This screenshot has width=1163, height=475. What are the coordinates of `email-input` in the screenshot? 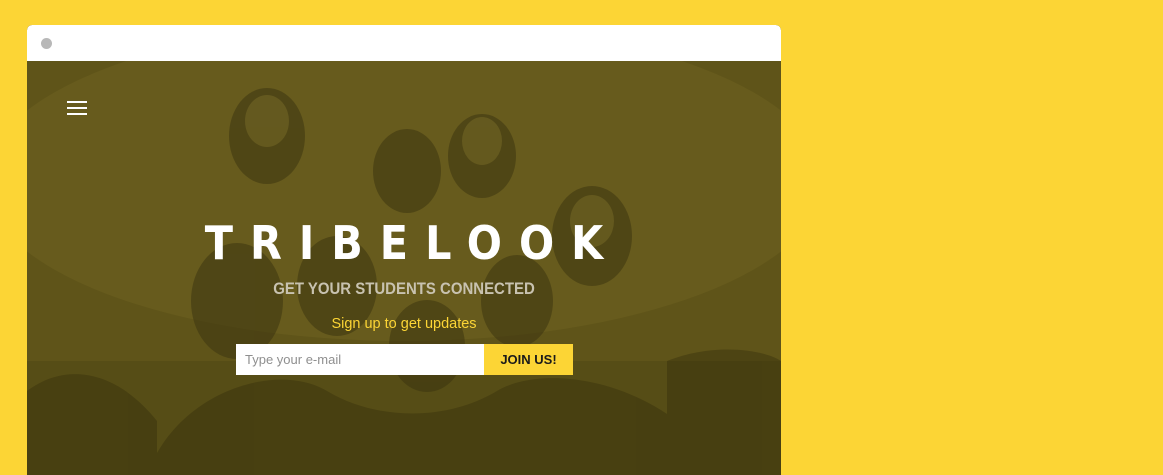 It's located at (360, 359).